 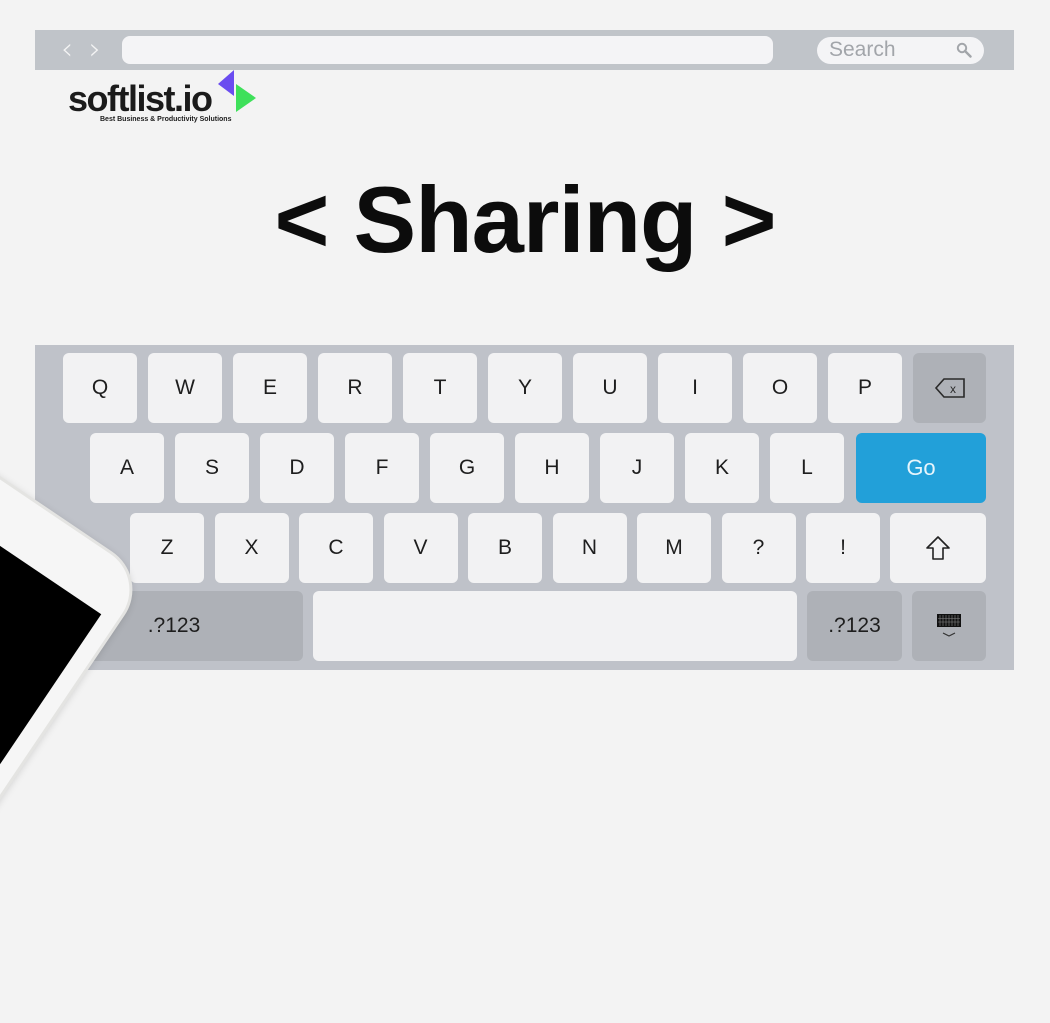 I want to click on key-e: E, so click(x=270, y=388).